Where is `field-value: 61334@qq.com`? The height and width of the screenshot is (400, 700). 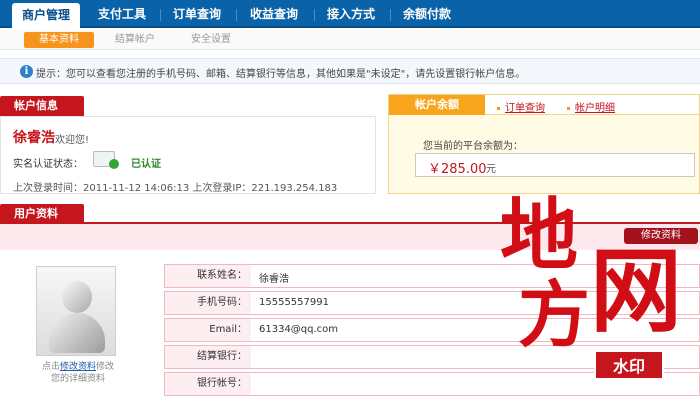 field-value: 61334@qq.com is located at coordinates (299, 329).